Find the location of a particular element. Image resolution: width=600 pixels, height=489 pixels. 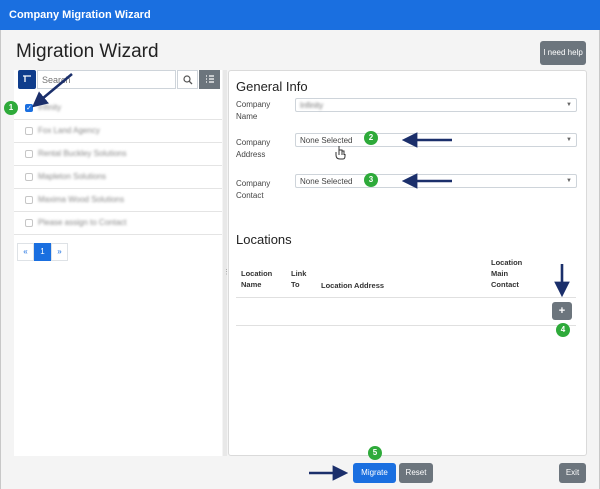

pagination-prev: « is located at coordinates (25, 252).